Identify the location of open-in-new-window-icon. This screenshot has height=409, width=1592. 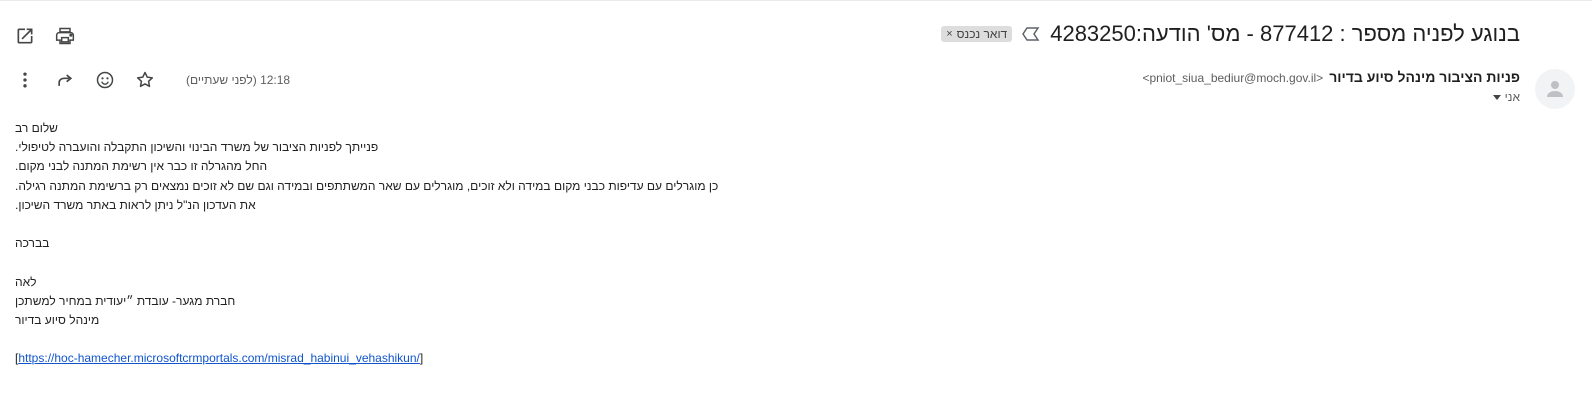
(25, 36).